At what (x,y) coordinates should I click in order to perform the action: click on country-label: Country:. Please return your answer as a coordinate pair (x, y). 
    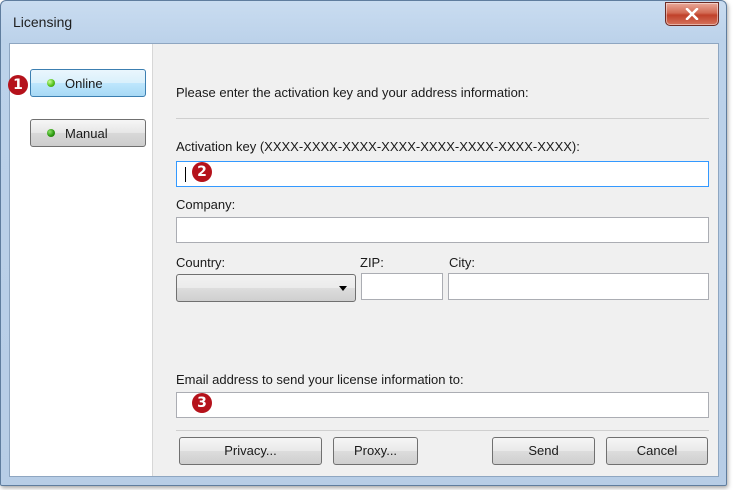
    Looking at the image, I should click on (201, 262).